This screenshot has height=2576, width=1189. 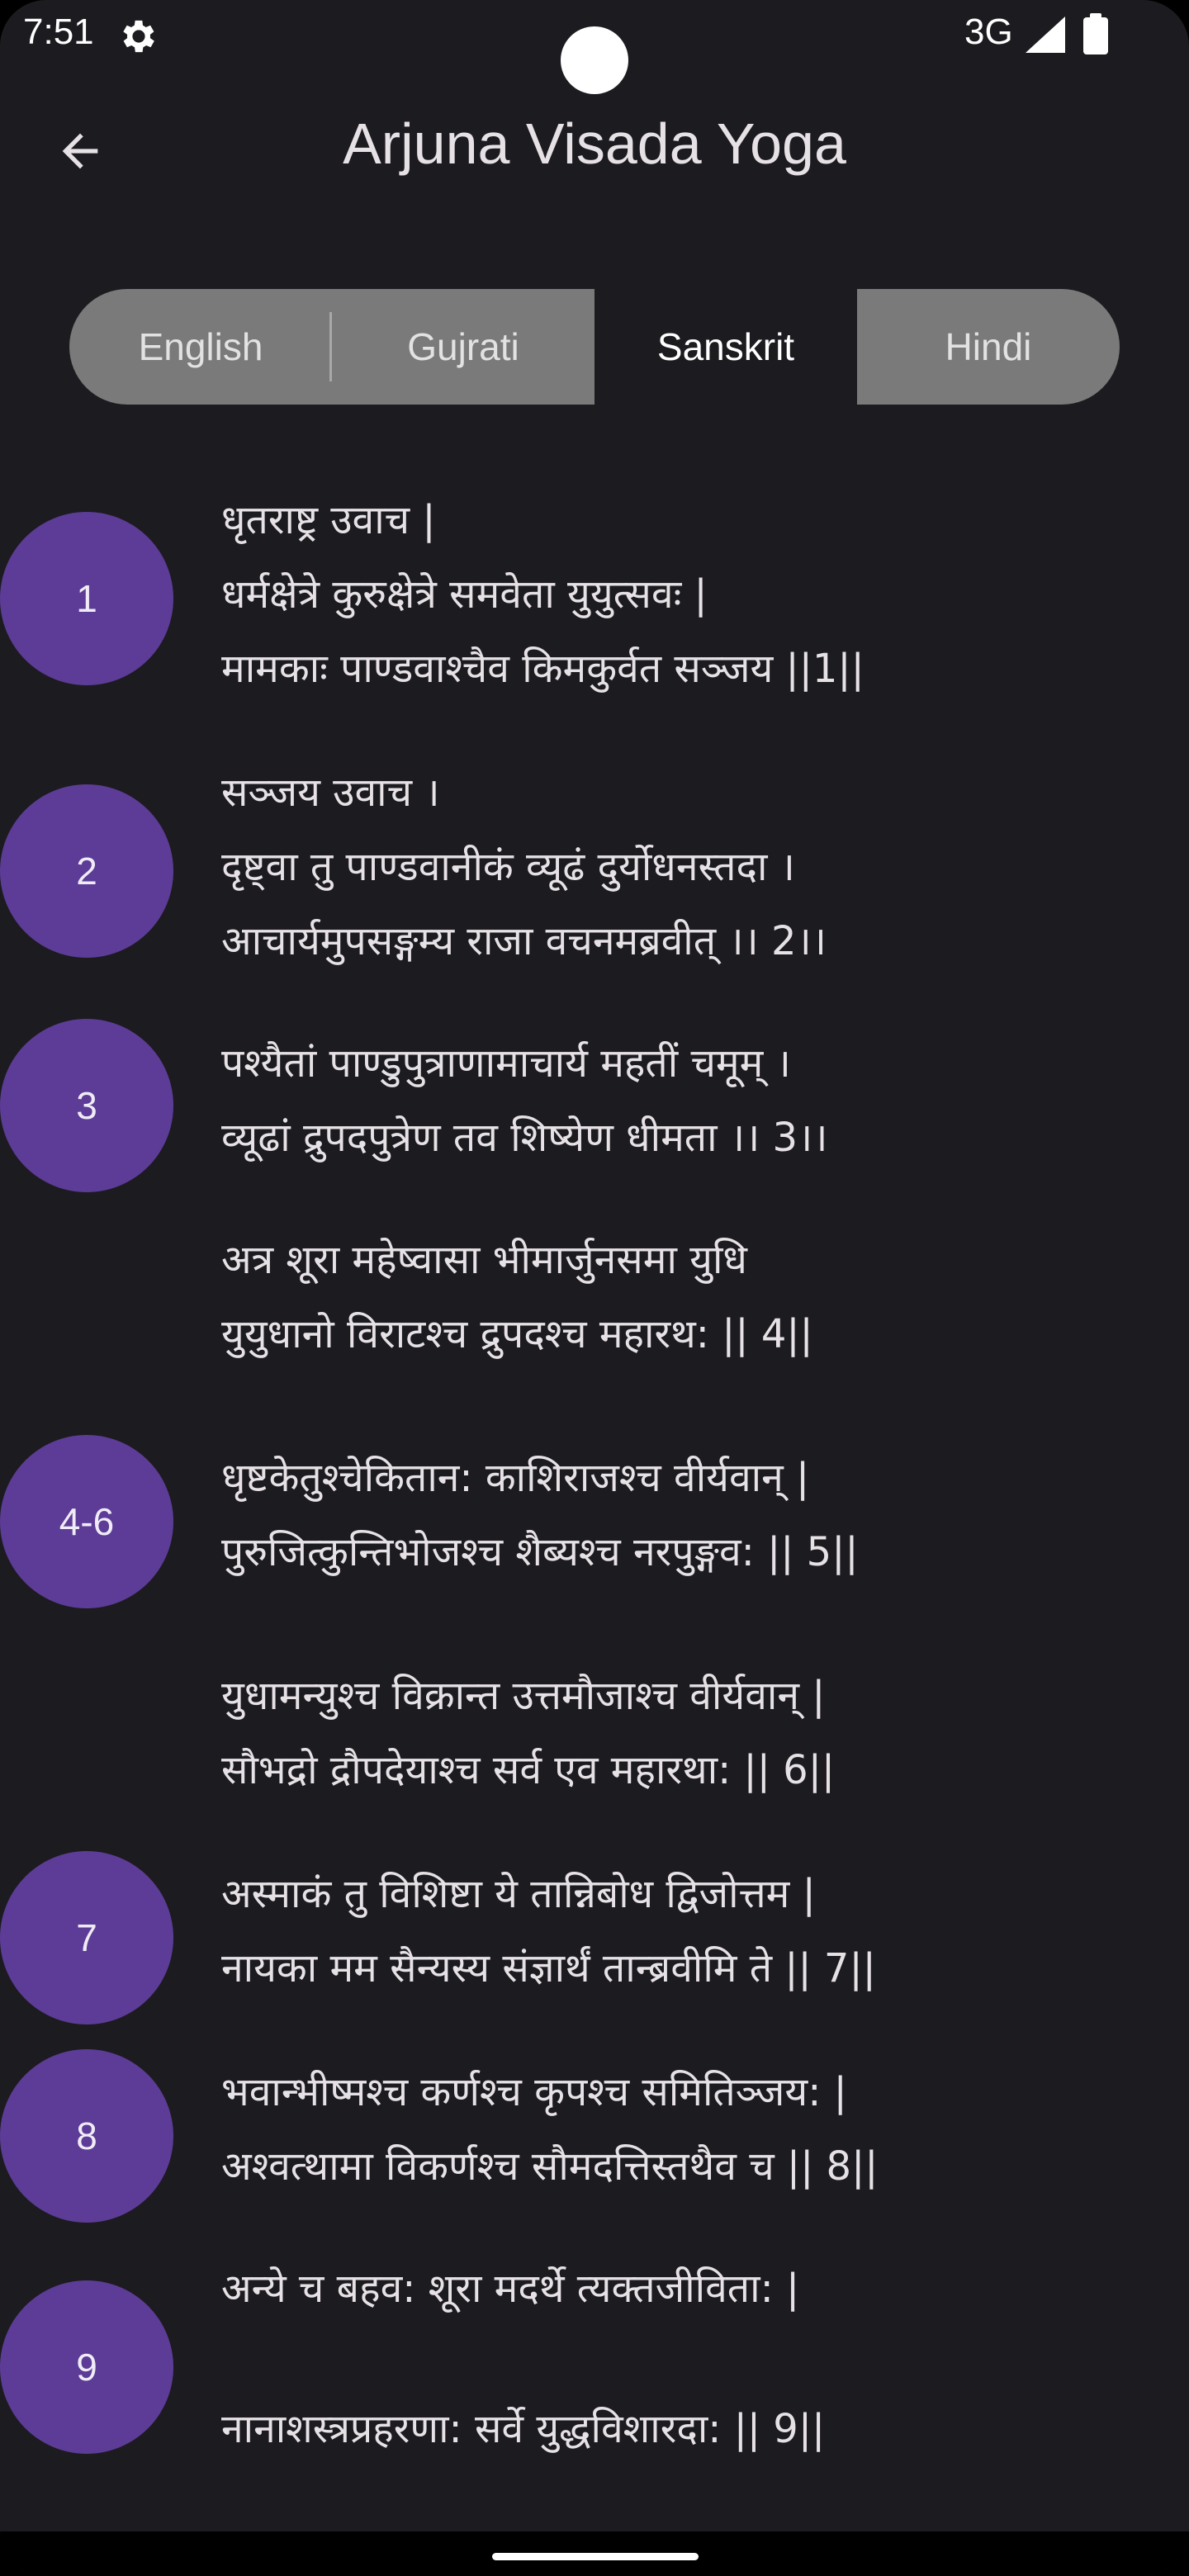 What do you see at coordinates (988, 32) in the screenshot?
I see `network-type: 3G` at bounding box center [988, 32].